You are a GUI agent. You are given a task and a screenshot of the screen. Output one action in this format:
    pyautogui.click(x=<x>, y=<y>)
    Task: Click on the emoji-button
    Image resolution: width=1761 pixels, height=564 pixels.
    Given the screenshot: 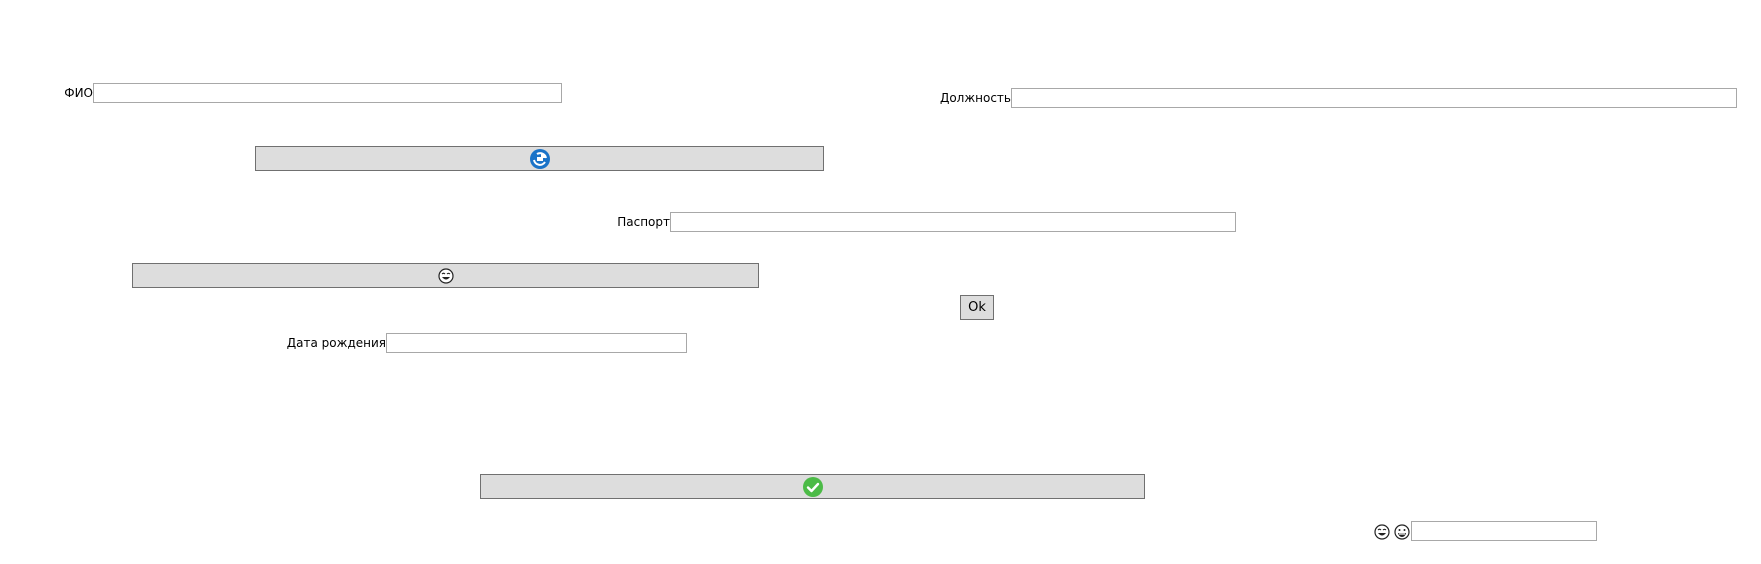 What is the action you would take?
    pyautogui.click(x=445, y=275)
    